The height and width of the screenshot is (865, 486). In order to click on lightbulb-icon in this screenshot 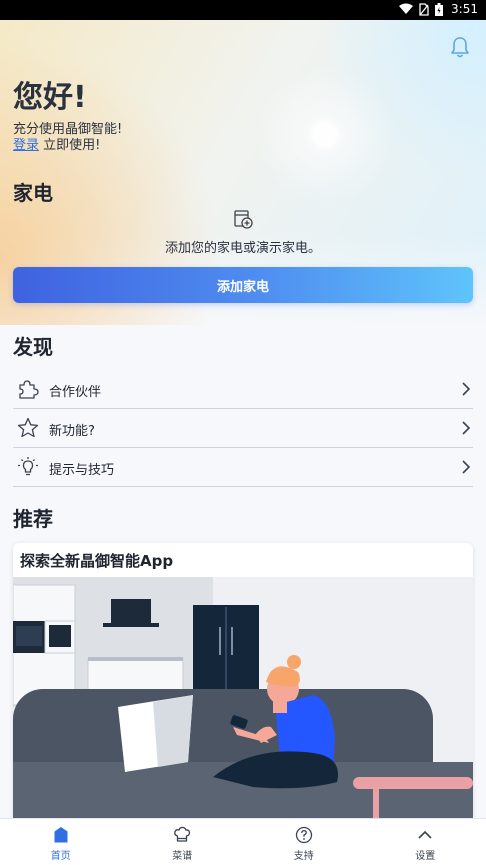, I will do `click(28, 467)`.